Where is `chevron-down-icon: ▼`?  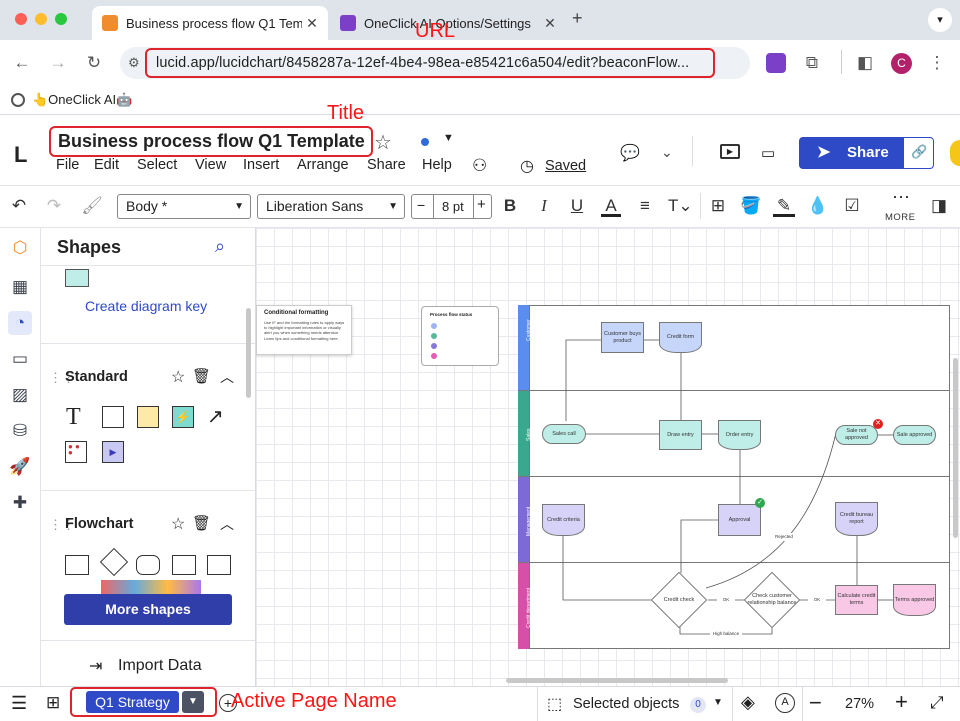
chevron-down-icon: ▼ is located at coordinates (718, 702).